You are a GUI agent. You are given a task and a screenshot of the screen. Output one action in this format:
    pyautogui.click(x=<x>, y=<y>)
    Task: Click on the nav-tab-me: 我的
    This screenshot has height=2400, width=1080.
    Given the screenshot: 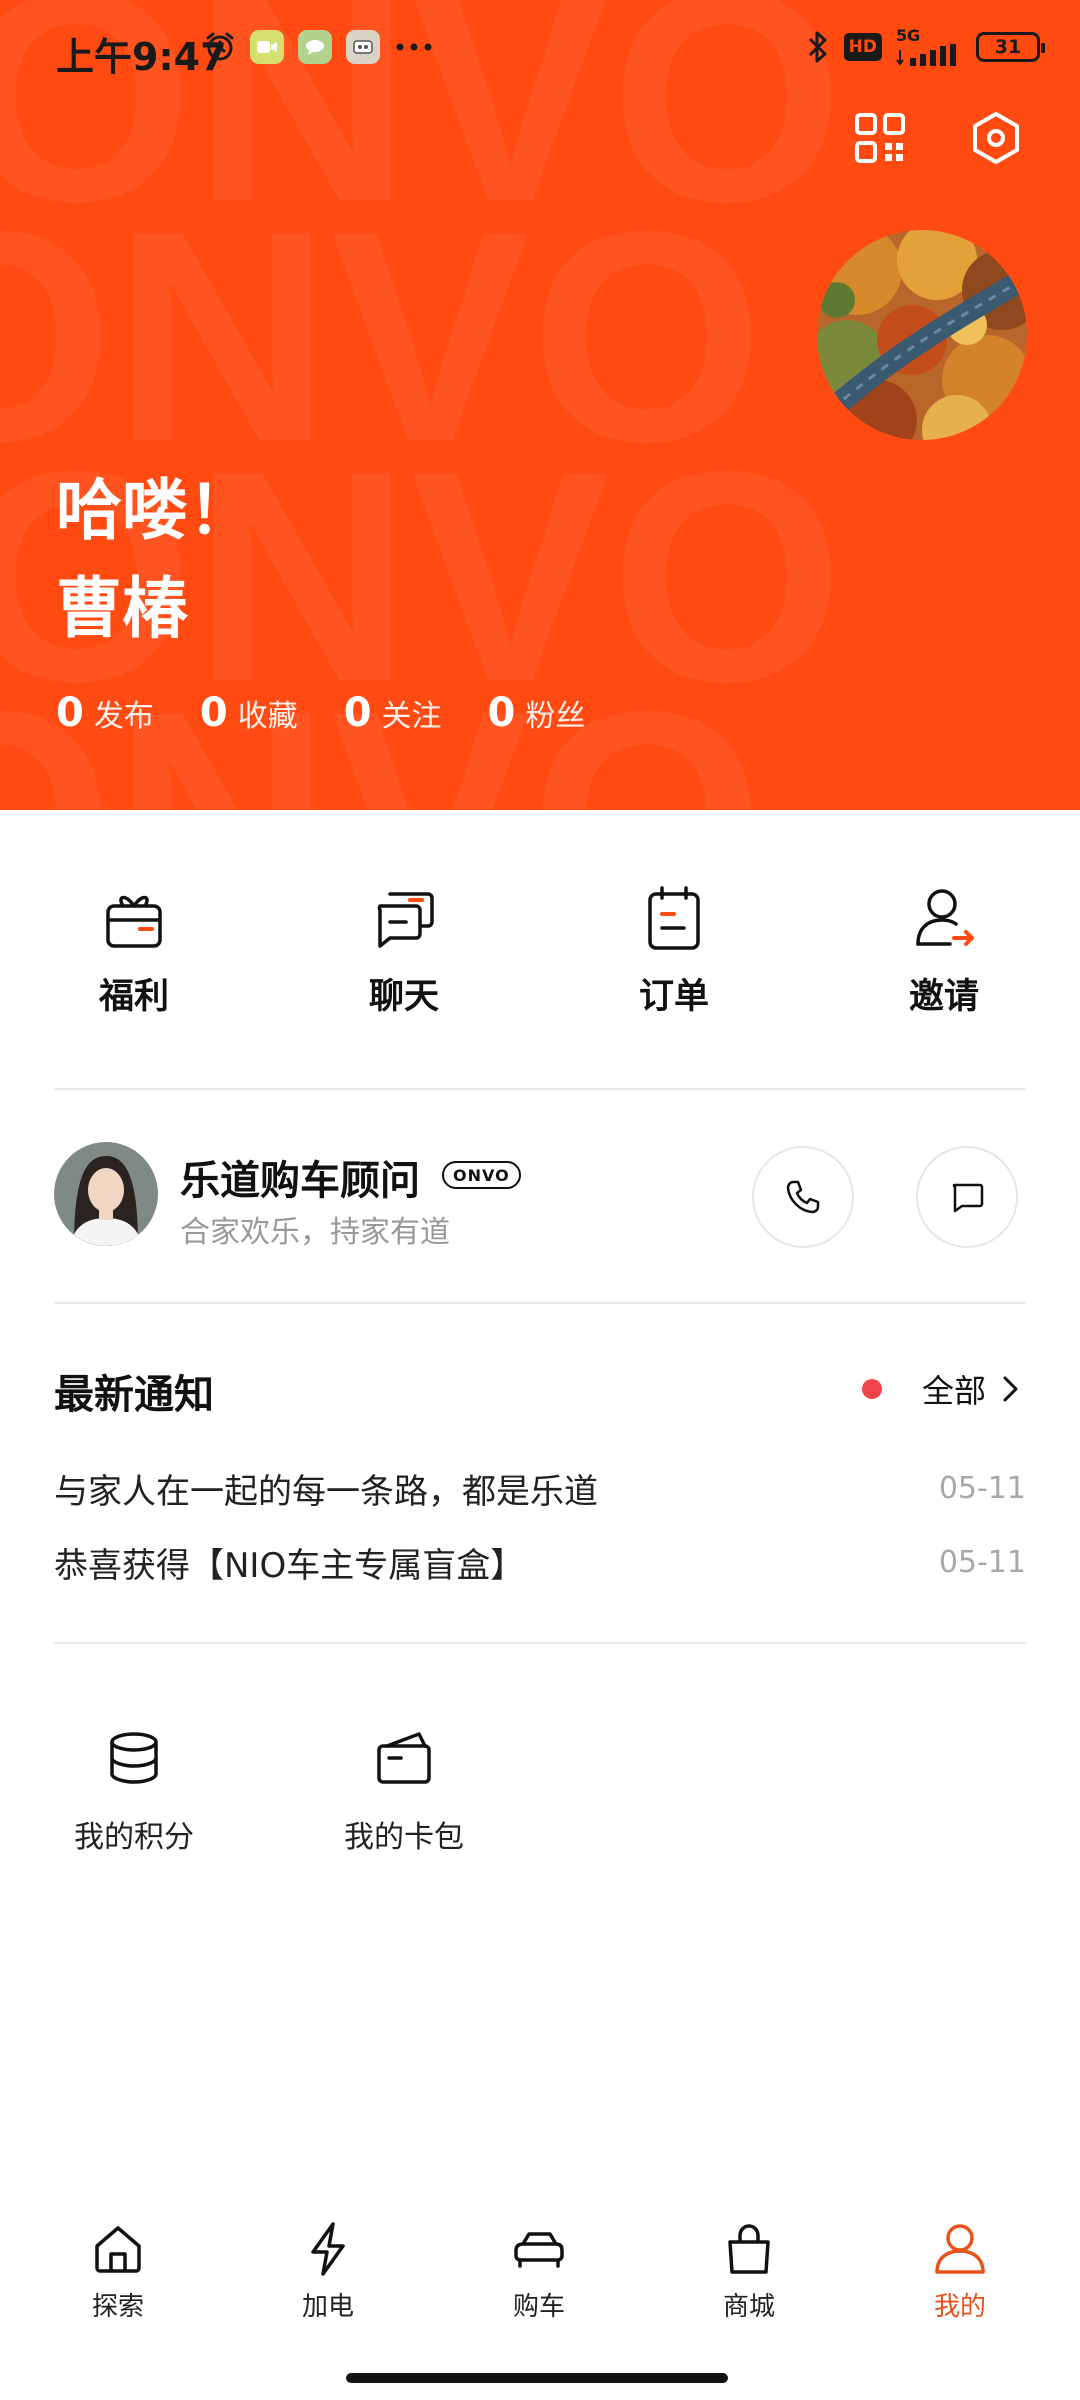 What is the action you would take?
    pyautogui.click(x=960, y=2271)
    